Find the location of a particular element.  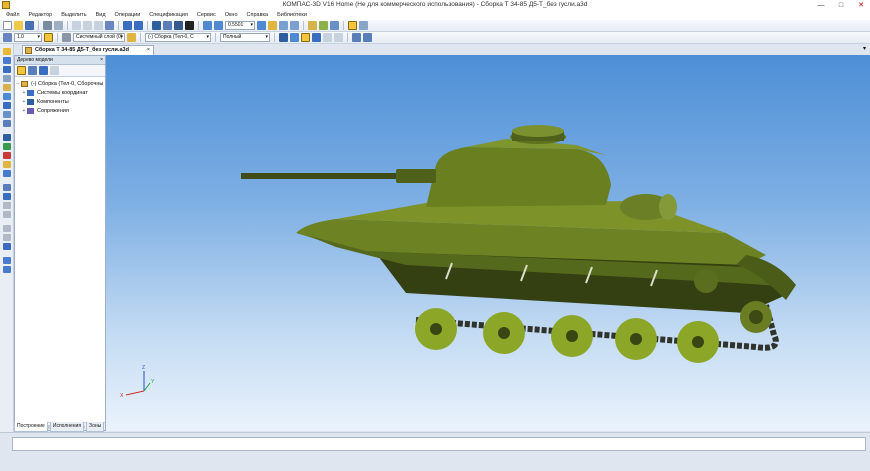

minimize-button: — is located at coordinates (821, 5).